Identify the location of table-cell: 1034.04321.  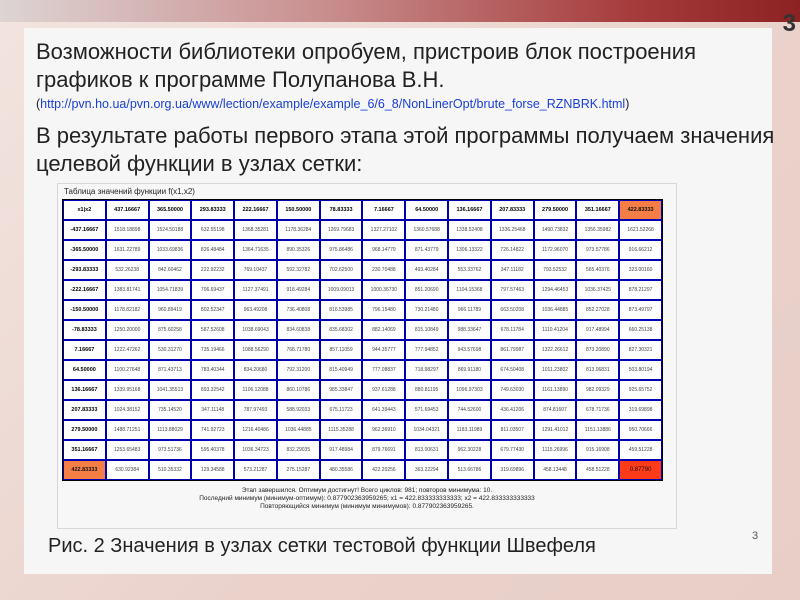
(427, 430).